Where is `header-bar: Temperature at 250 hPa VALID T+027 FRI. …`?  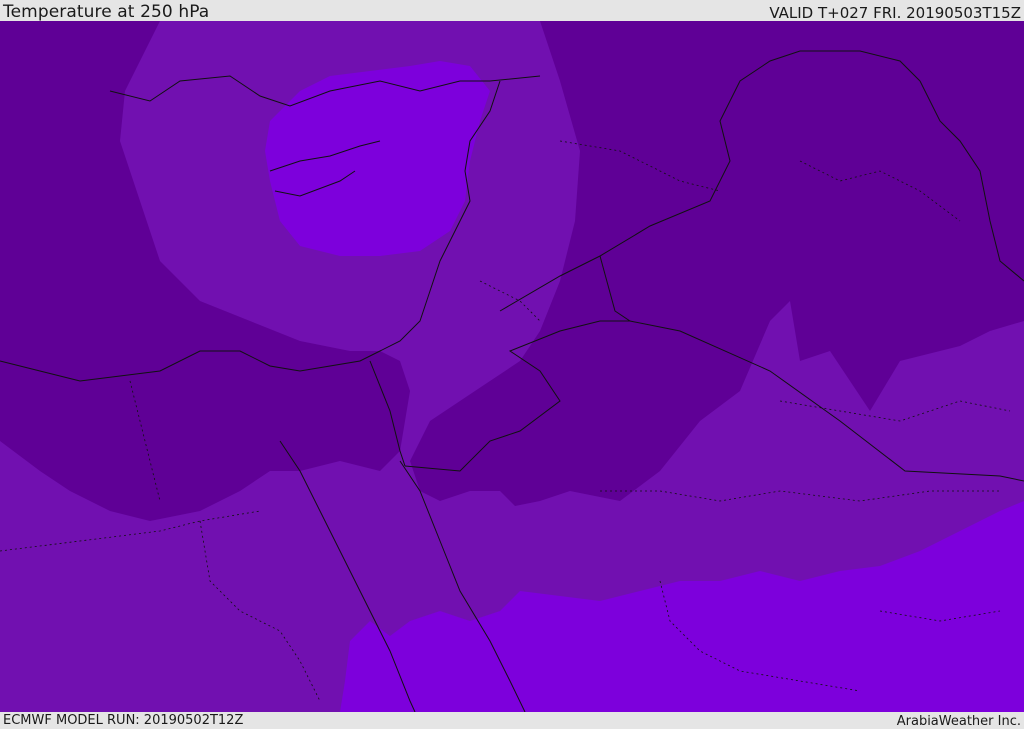 header-bar: Temperature at 250 hPa VALID T+027 FRI. … is located at coordinates (512, 11).